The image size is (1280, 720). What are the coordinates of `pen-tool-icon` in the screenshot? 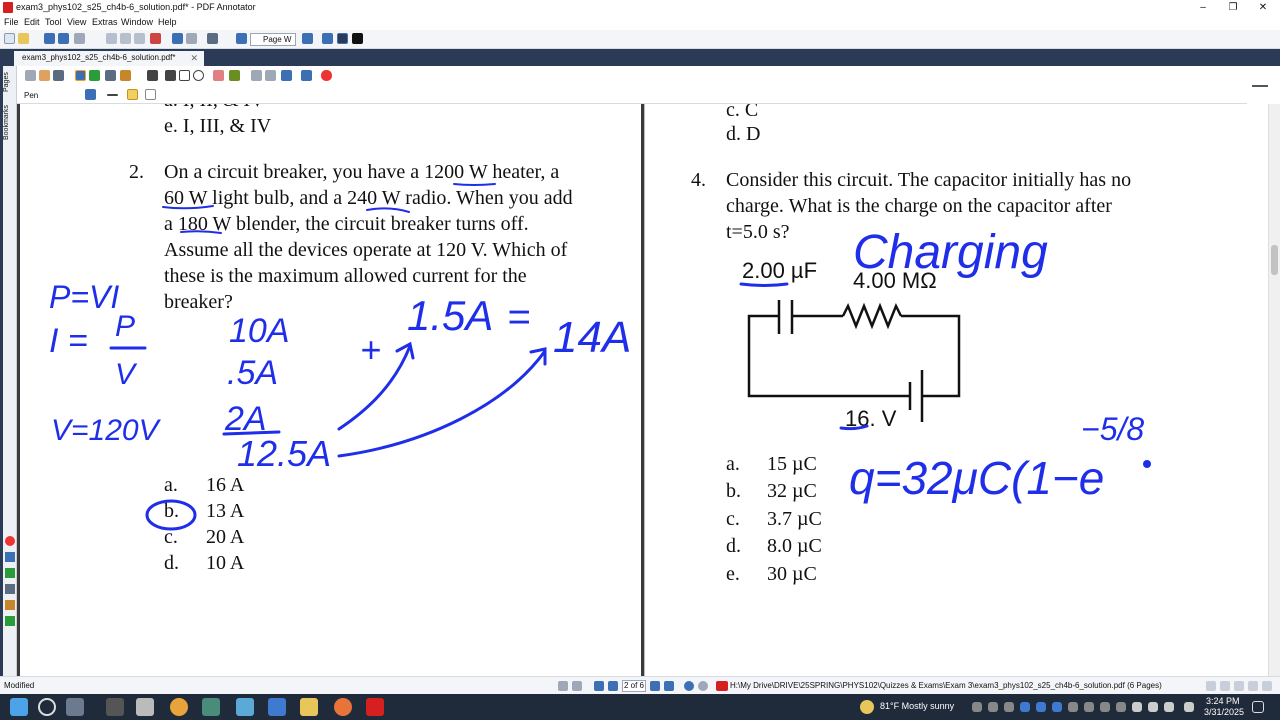 It's located at (80, 75).